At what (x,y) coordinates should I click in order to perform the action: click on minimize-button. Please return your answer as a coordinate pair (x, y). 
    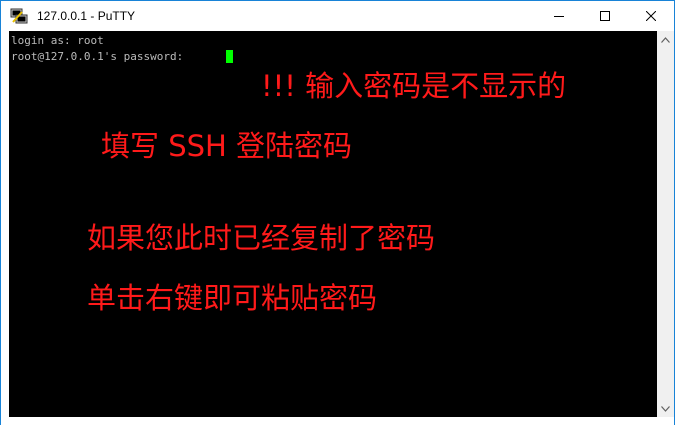
    Looking at the image, I should click on (559, 16).